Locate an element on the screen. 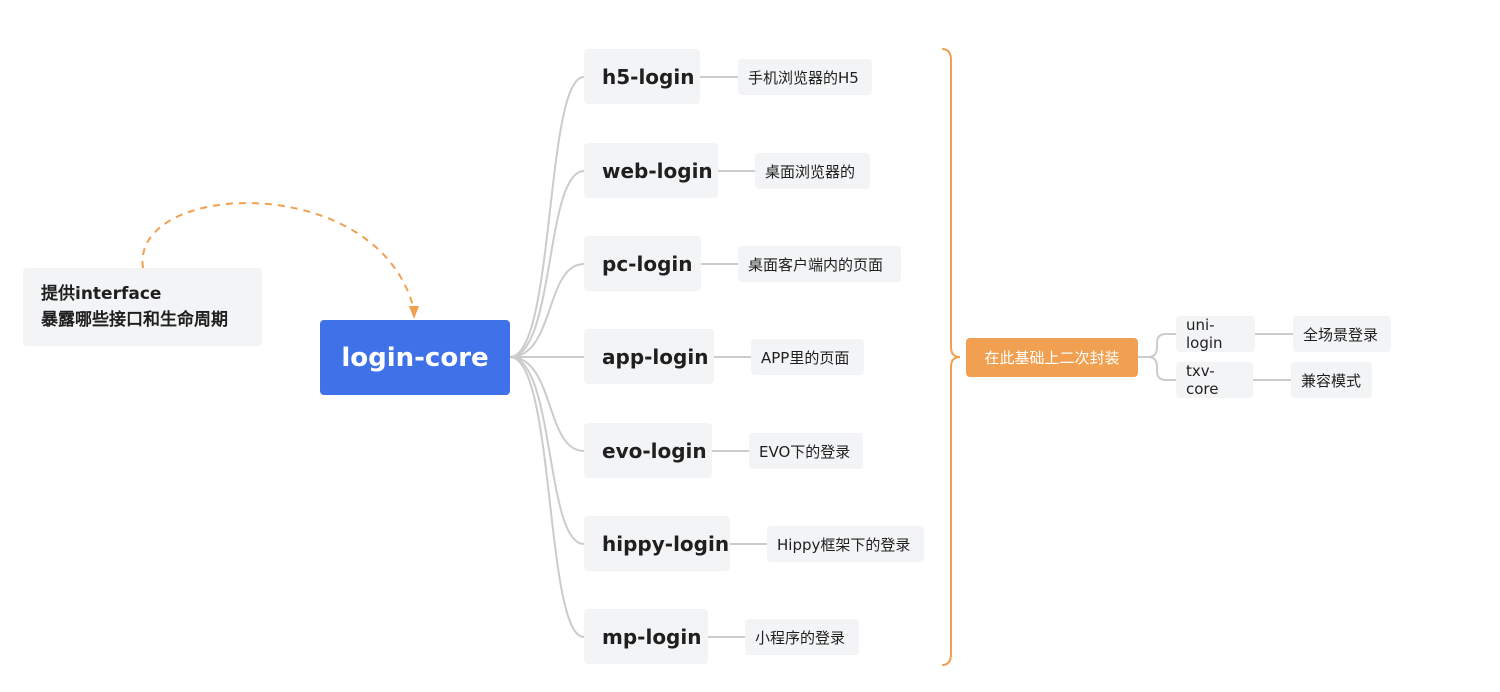 This screenshot has height=692, width=1500. derived-txv-core: txv-core is located at coordinates (1214, 380).